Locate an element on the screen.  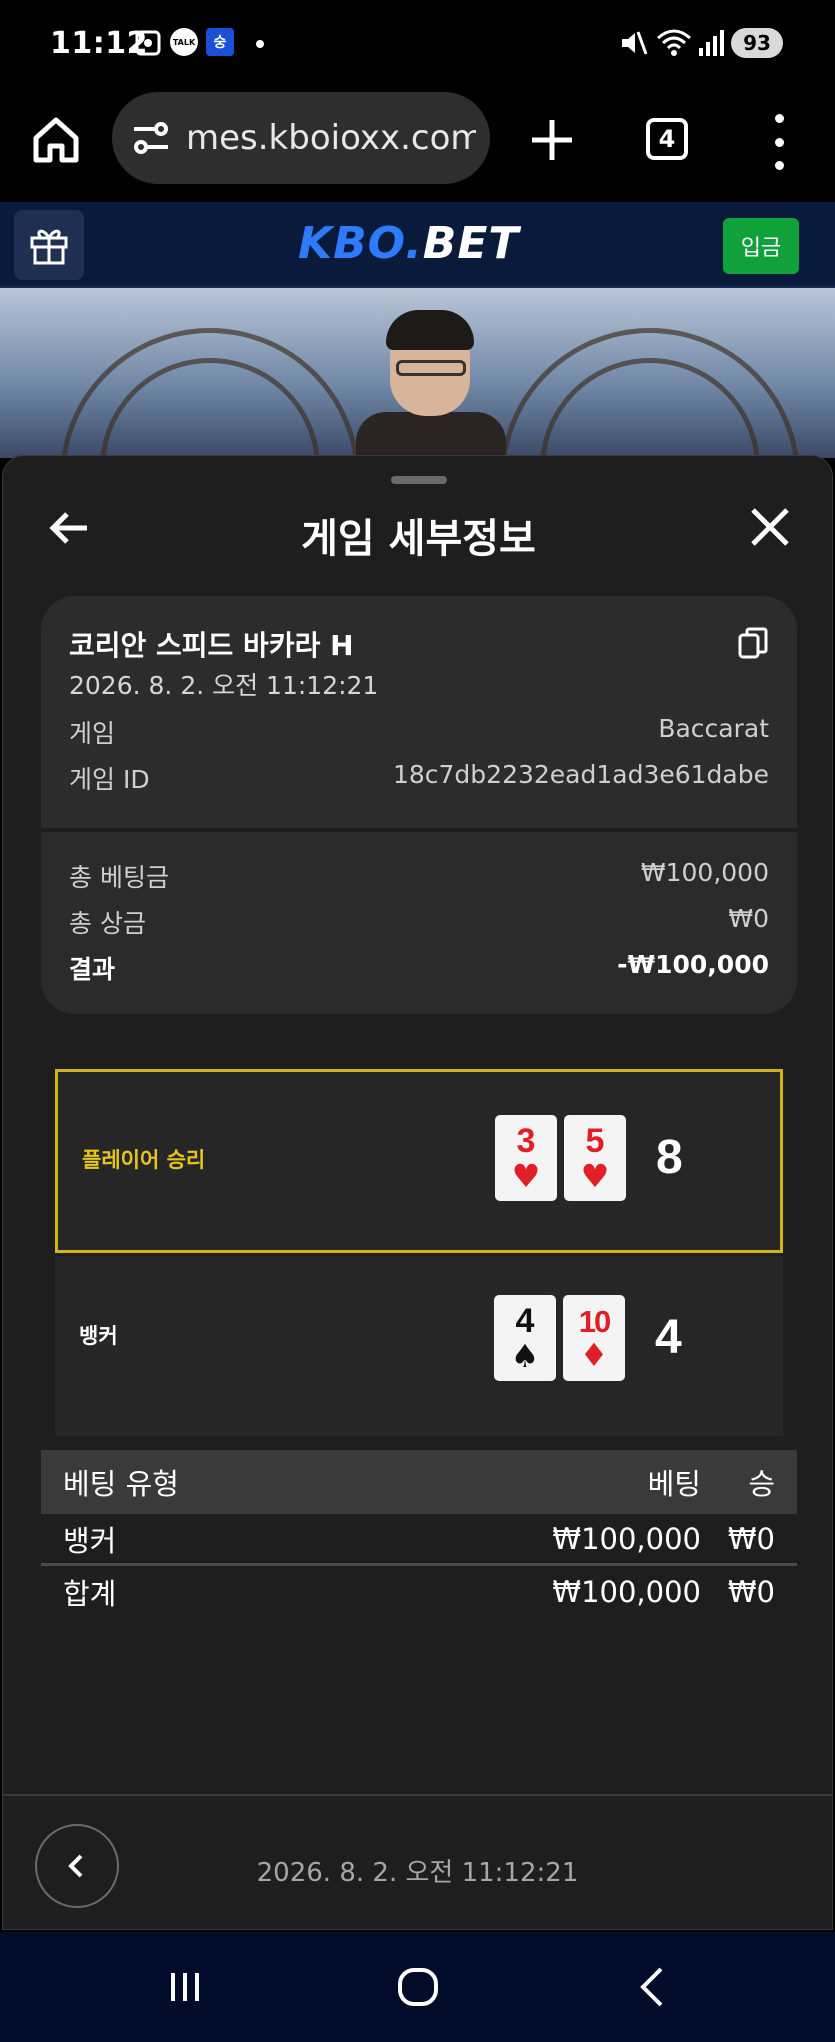
home-circle-icon is located at coordinates (418, 1987).